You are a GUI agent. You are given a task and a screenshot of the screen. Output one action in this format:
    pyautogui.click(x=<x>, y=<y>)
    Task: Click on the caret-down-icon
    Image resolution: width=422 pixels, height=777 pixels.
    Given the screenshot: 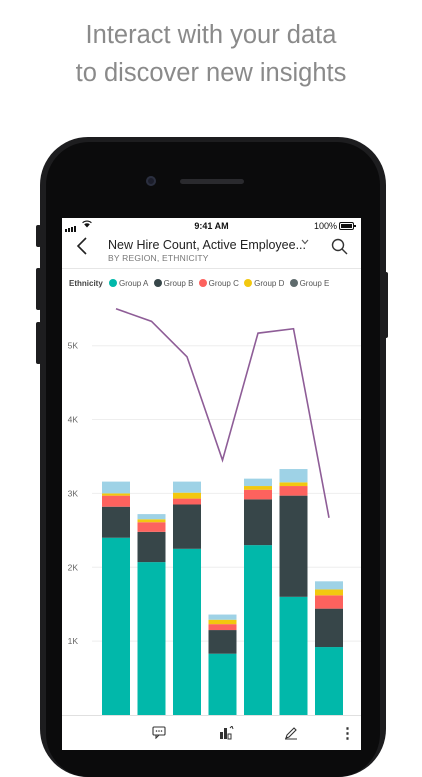 What is the action you would take?
    pyautogui.click(x=305, y=242)
    